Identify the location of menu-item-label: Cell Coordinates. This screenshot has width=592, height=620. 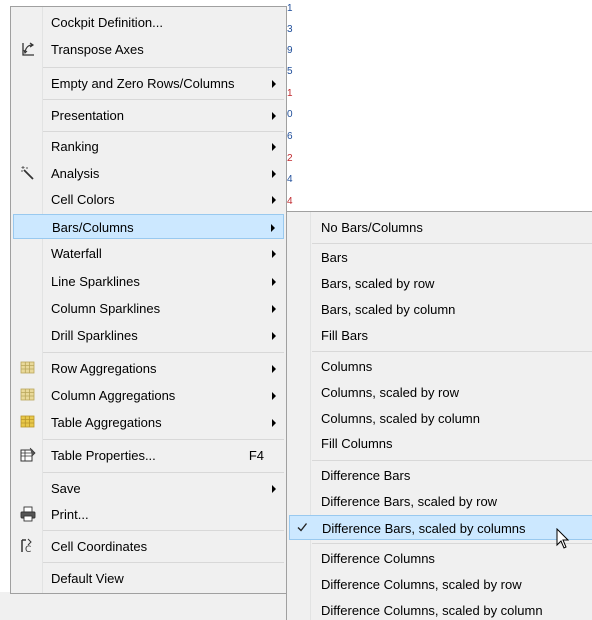
(99, 546).